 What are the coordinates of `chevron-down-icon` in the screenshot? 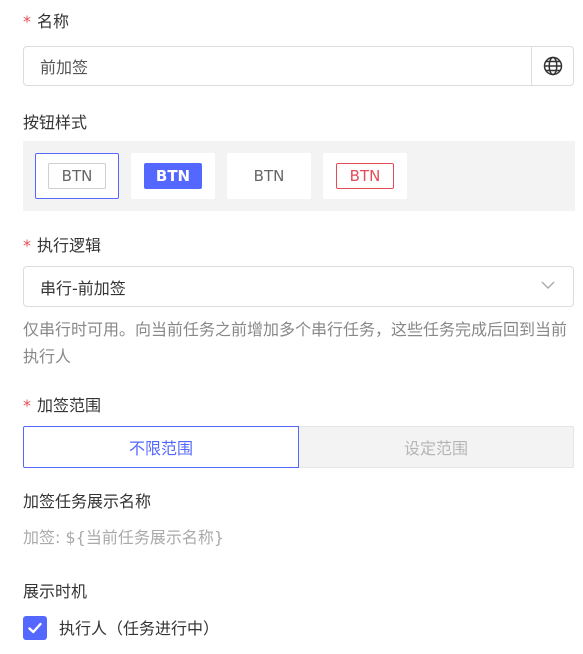 It's located at (548, 285).